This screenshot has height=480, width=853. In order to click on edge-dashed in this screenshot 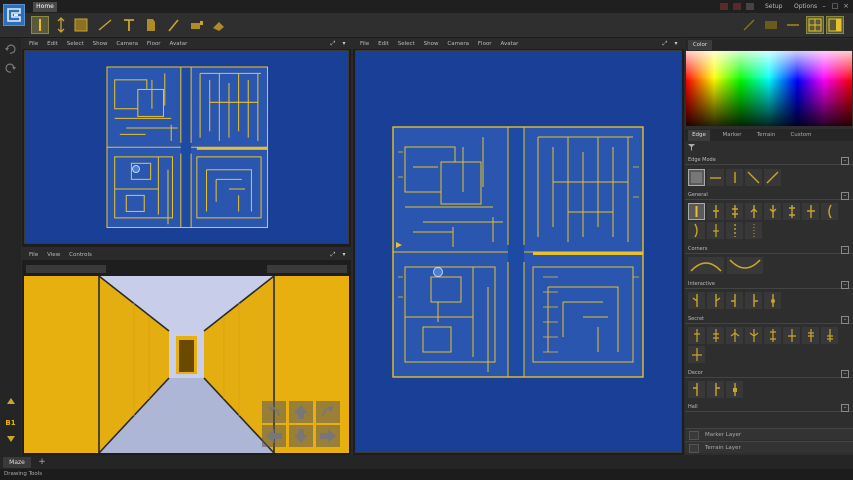, I will do `click(734, 230)`.